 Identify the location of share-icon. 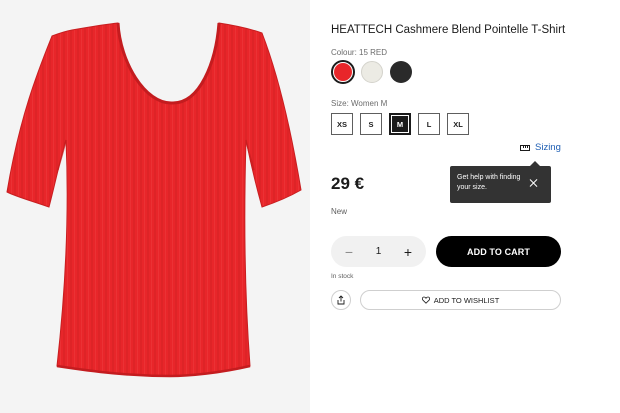
(341, 300).